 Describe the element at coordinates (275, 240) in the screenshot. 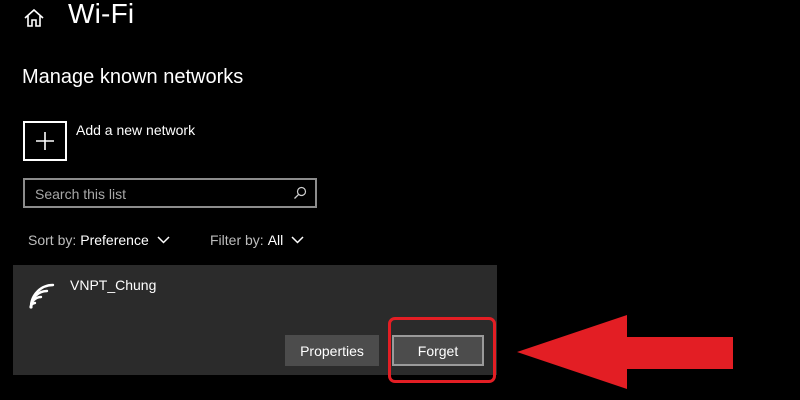

I see `filter-value: All` at that location.